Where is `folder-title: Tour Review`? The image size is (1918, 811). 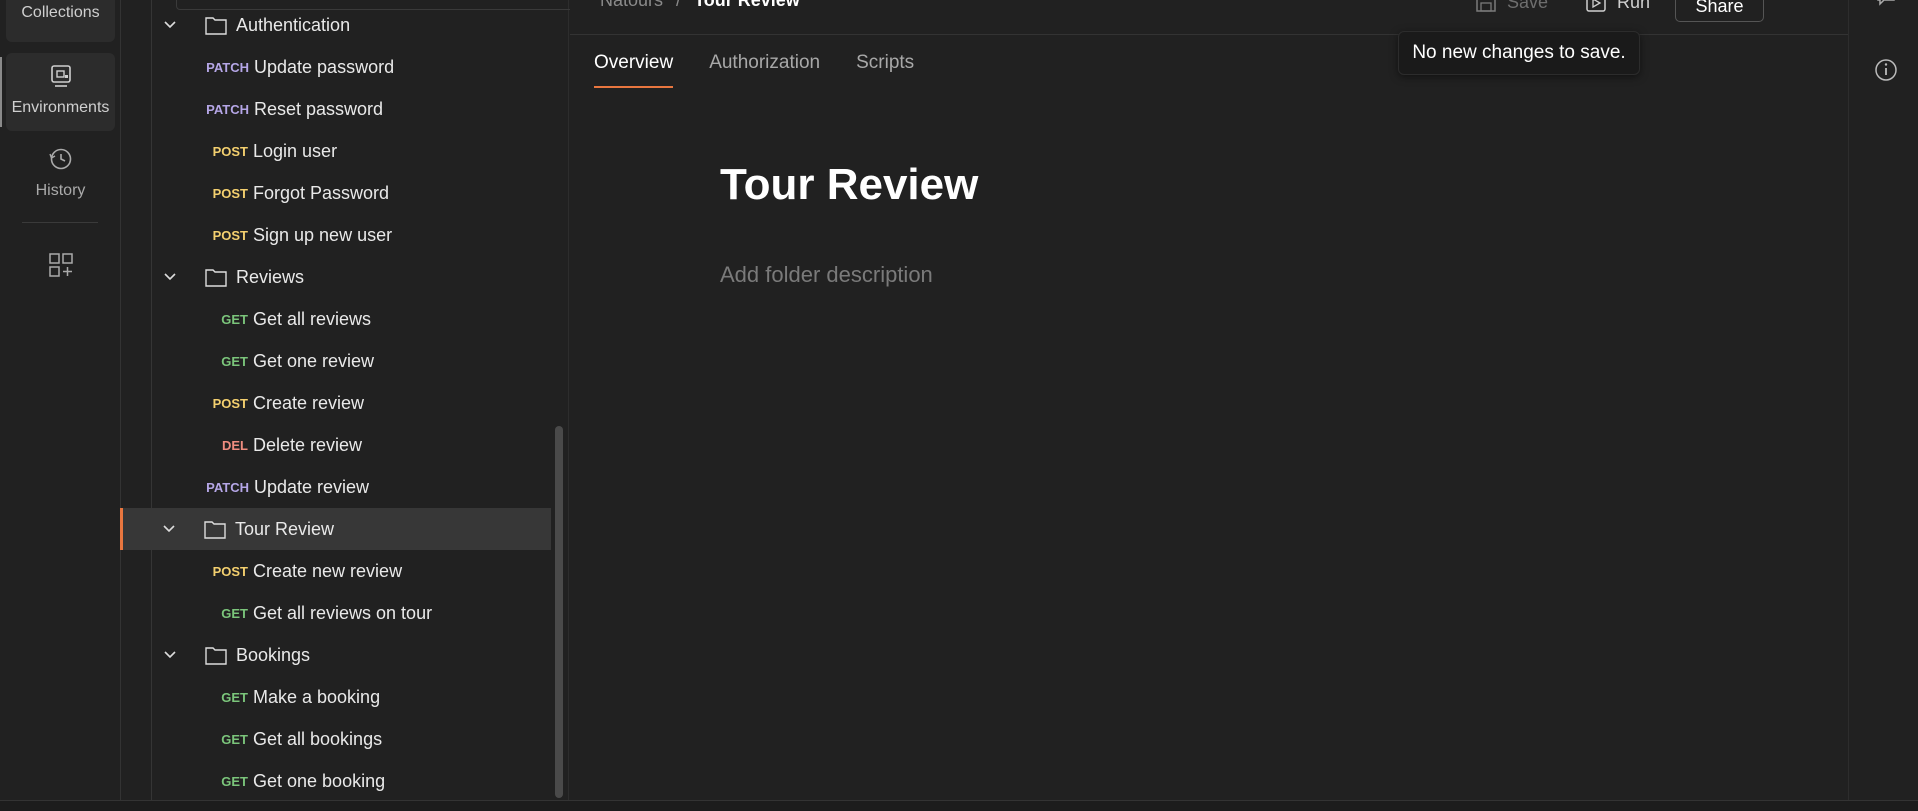
folder-title: Tour Review is located at coordinates (849, 185).